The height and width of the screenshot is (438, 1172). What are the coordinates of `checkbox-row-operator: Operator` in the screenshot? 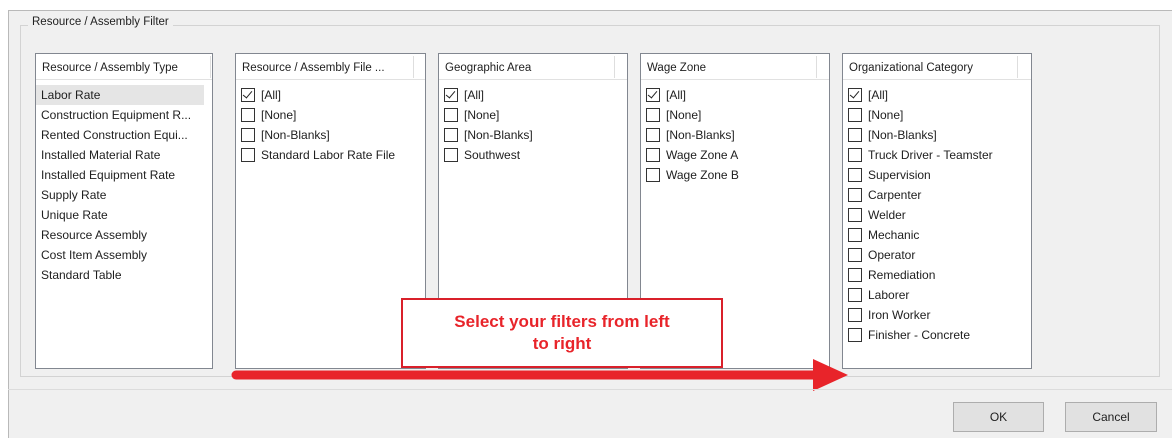 It's located at (937, 255).